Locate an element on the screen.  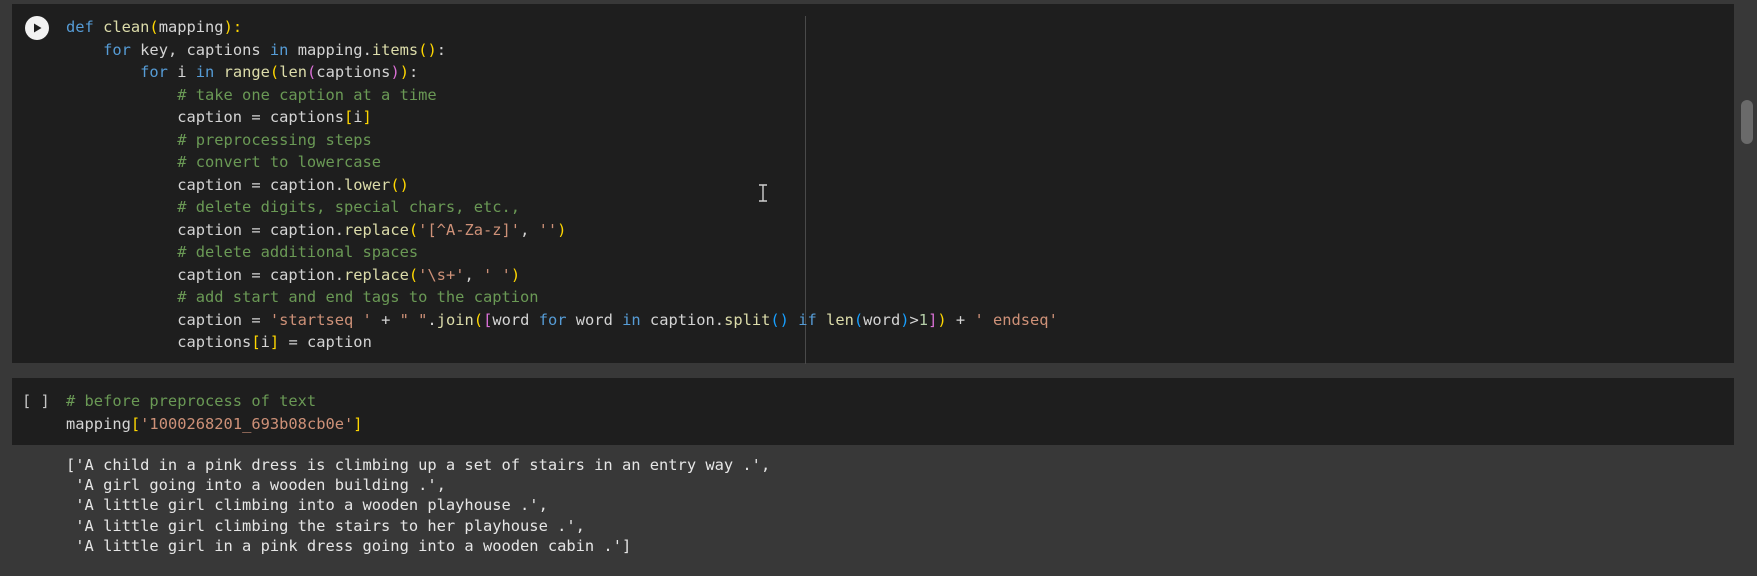
code-token: # delete digits, special chars, etc., is located at coordinates (293, 207).